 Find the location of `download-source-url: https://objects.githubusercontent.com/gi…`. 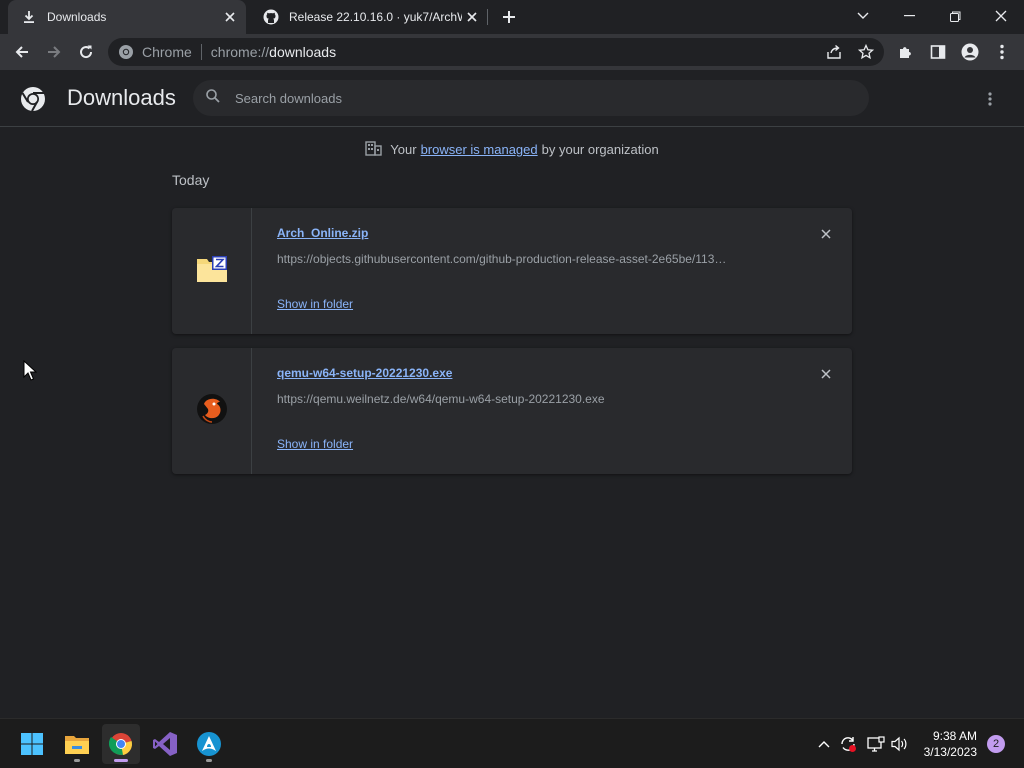

download-source-url: https://objects.githubusercontent.com/gi… is located at coordinates (502, 259).